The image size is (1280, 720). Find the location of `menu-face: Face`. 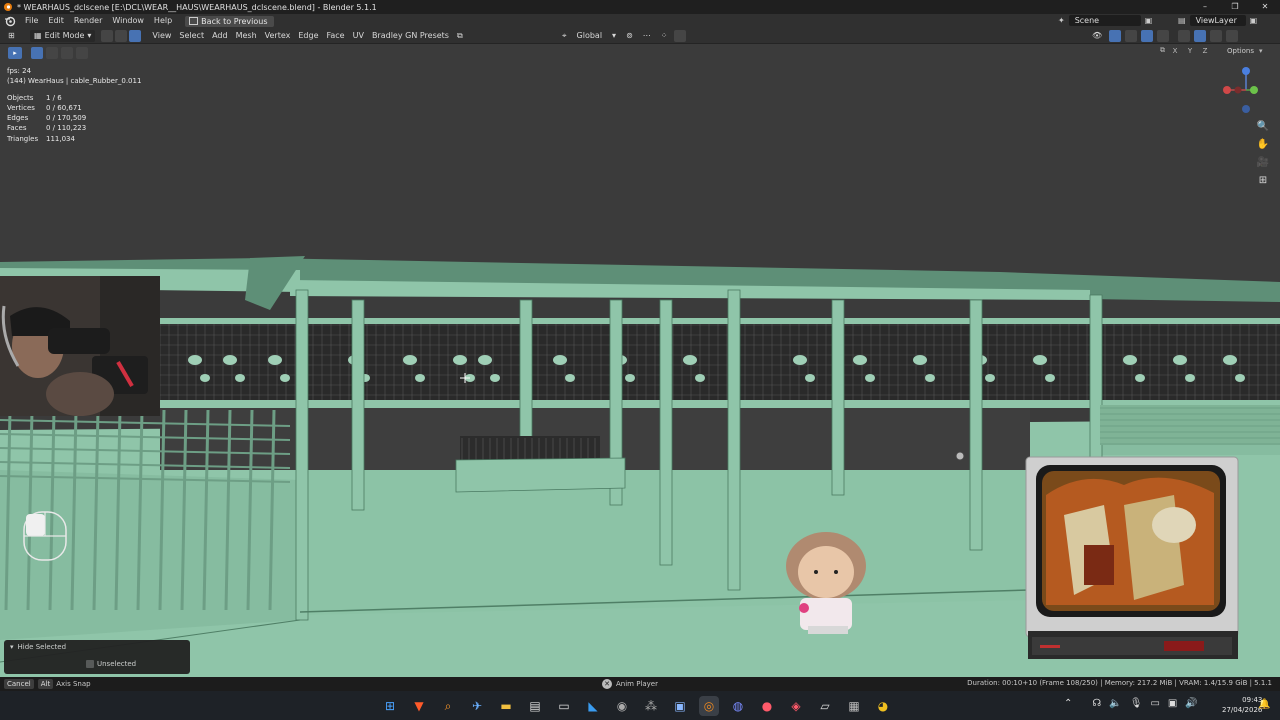

menu-face: Face is located at coordinates (336, 36).